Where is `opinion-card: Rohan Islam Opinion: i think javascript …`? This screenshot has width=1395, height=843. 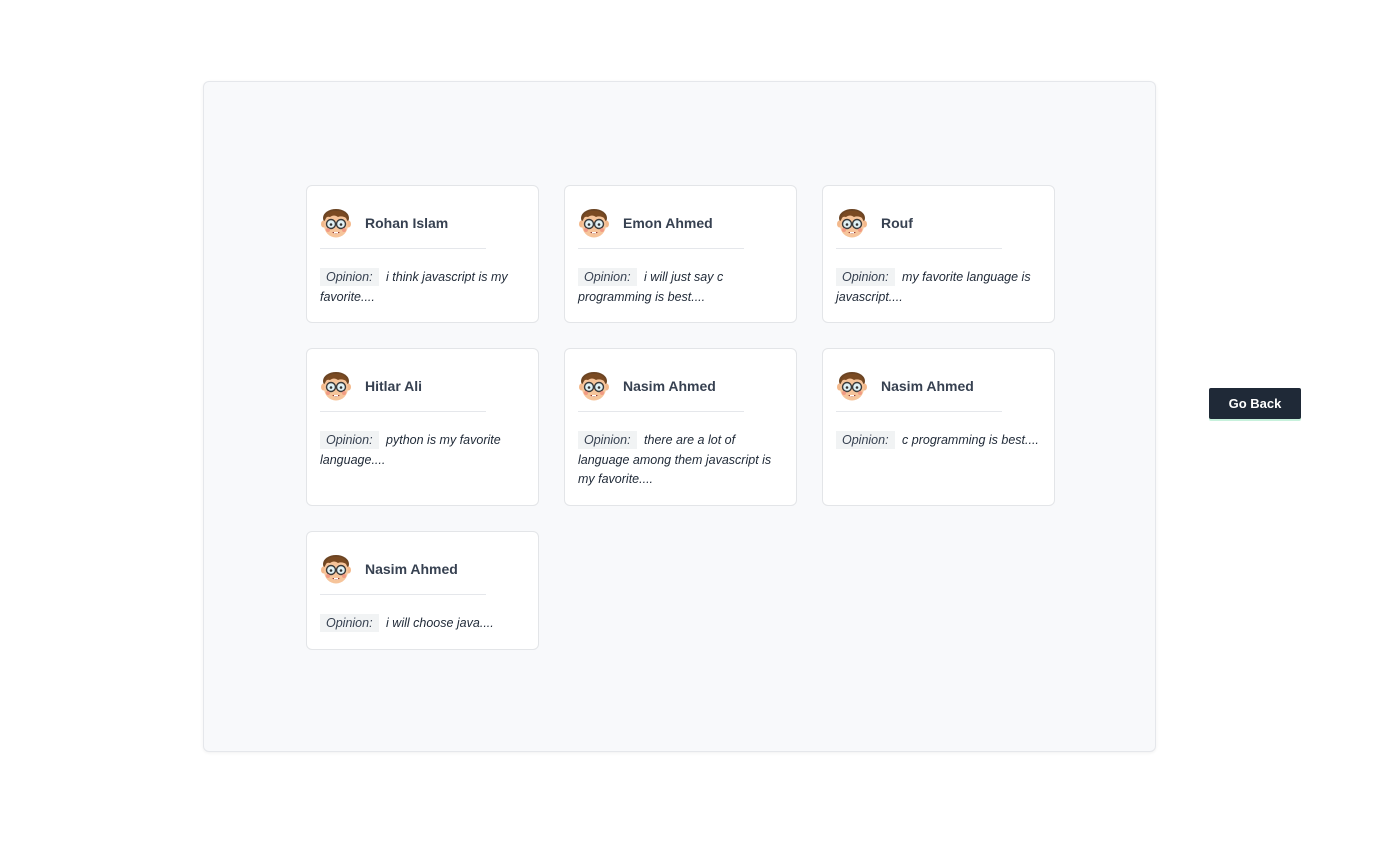
opinion-card: Rohan Islam Opinion: i think javascript … is located at coordinates (422, 254).